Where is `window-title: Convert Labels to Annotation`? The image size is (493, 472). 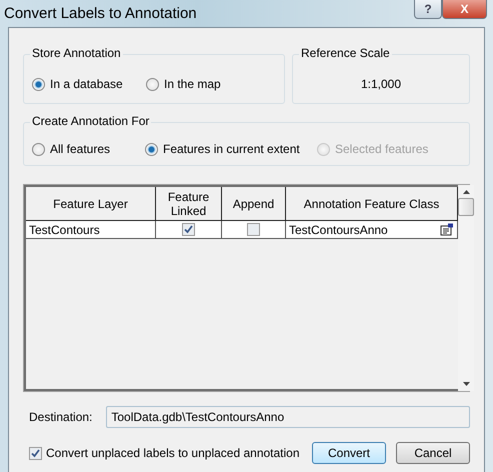 window-title: Convert Labels to Annotation is located at coordinates (100, 13).